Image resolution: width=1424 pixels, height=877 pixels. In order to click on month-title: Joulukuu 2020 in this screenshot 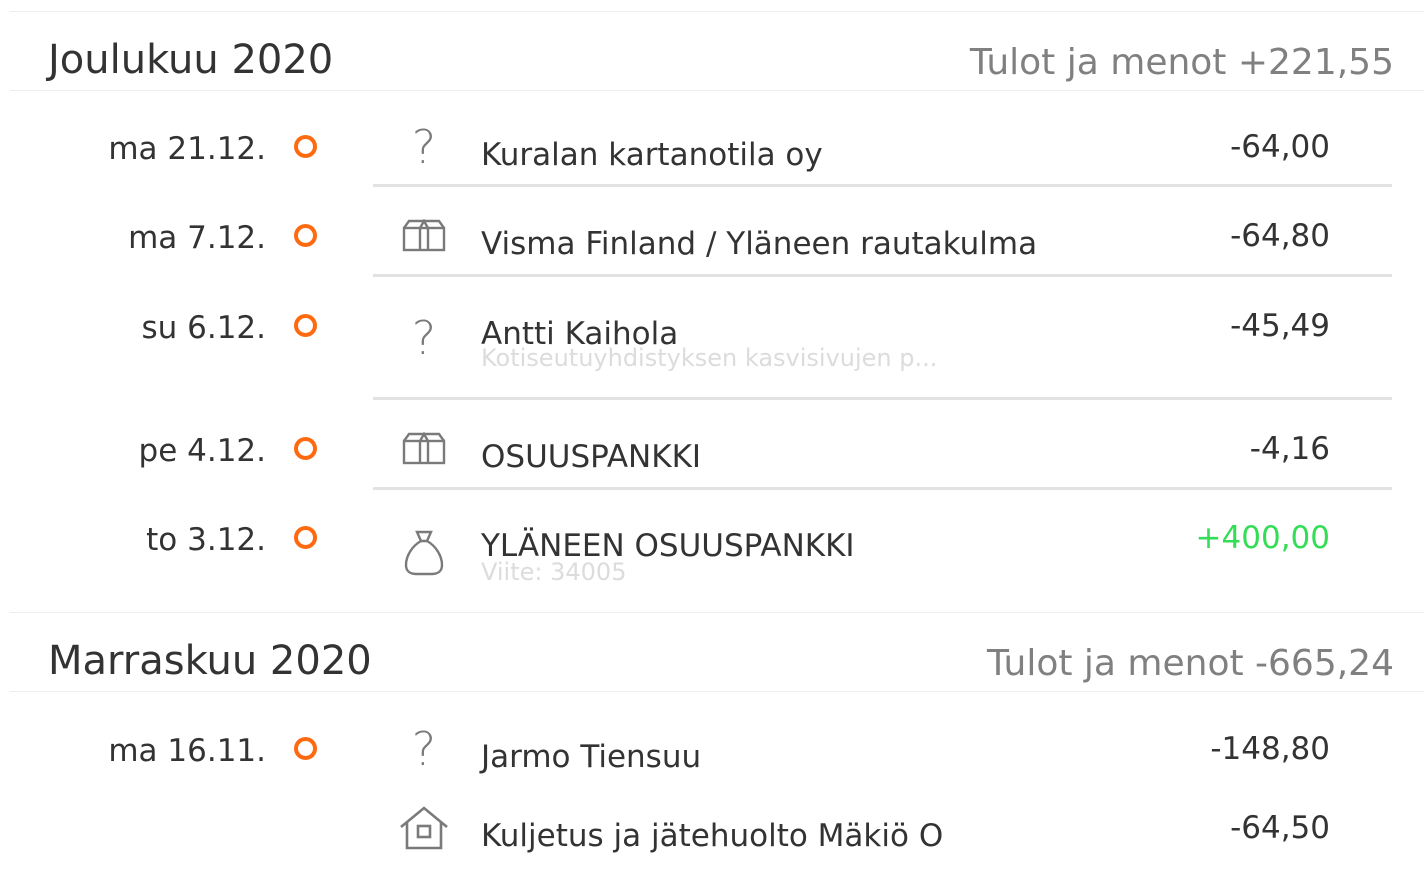, I will do `click(191, 60)`.